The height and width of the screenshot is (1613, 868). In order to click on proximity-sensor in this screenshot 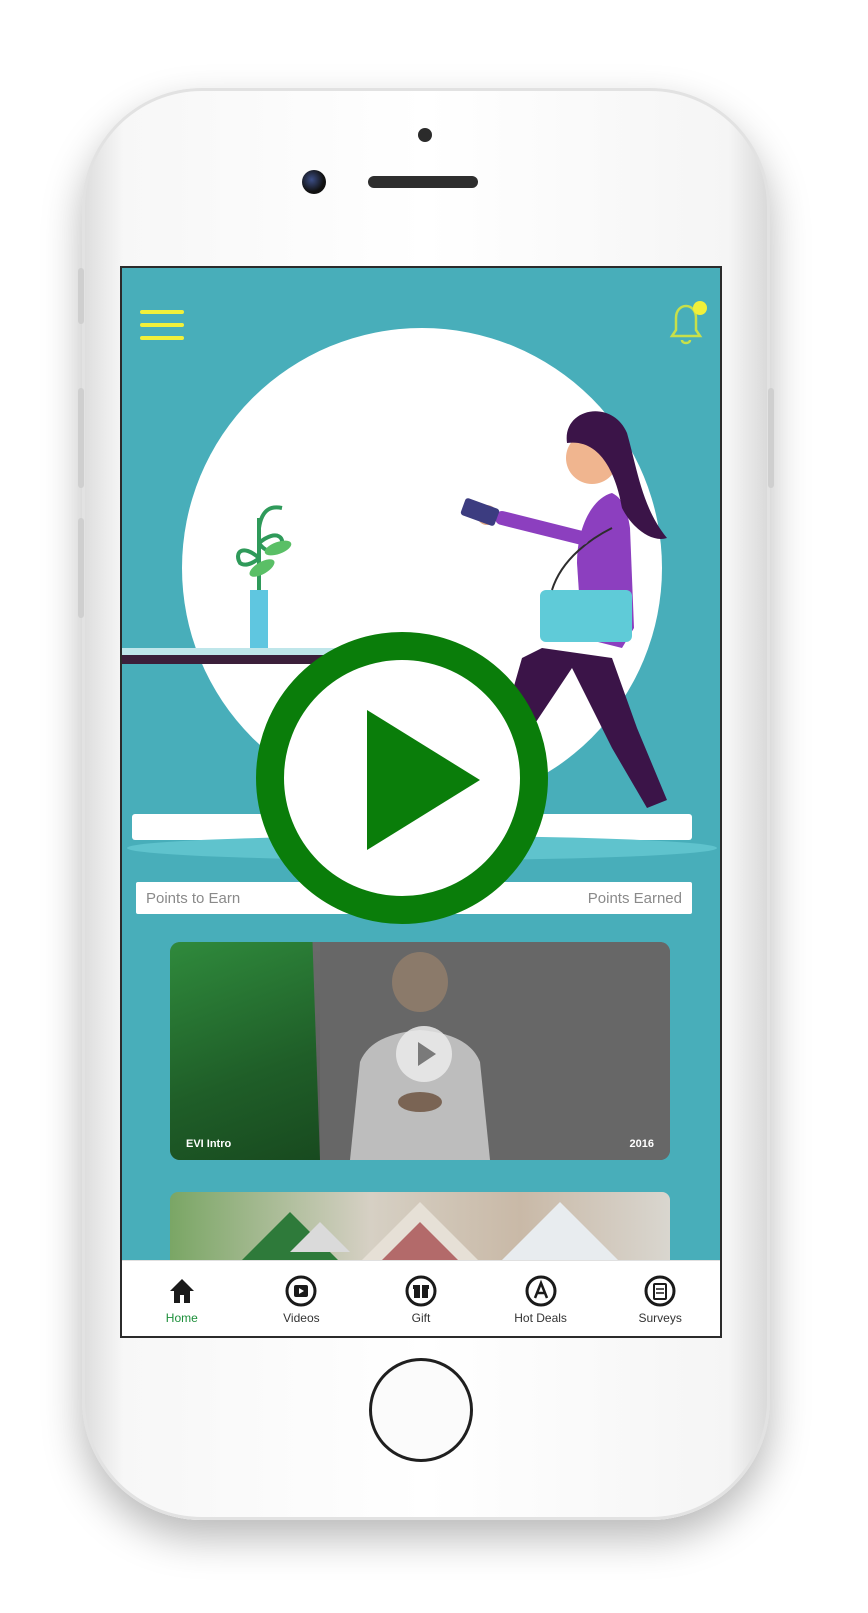, I will do `click(425, 135)`.